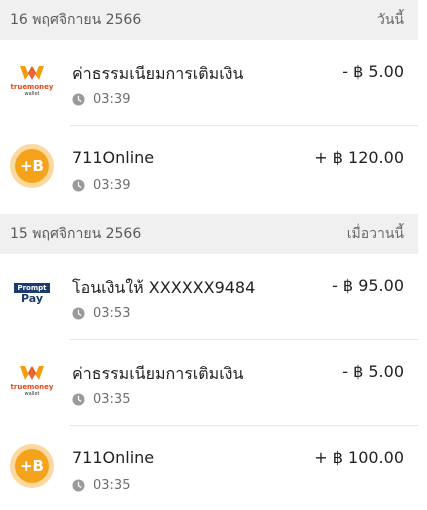  I want to click on section-date: 15 พฤศจิกายน 2566, so click(76, 234).